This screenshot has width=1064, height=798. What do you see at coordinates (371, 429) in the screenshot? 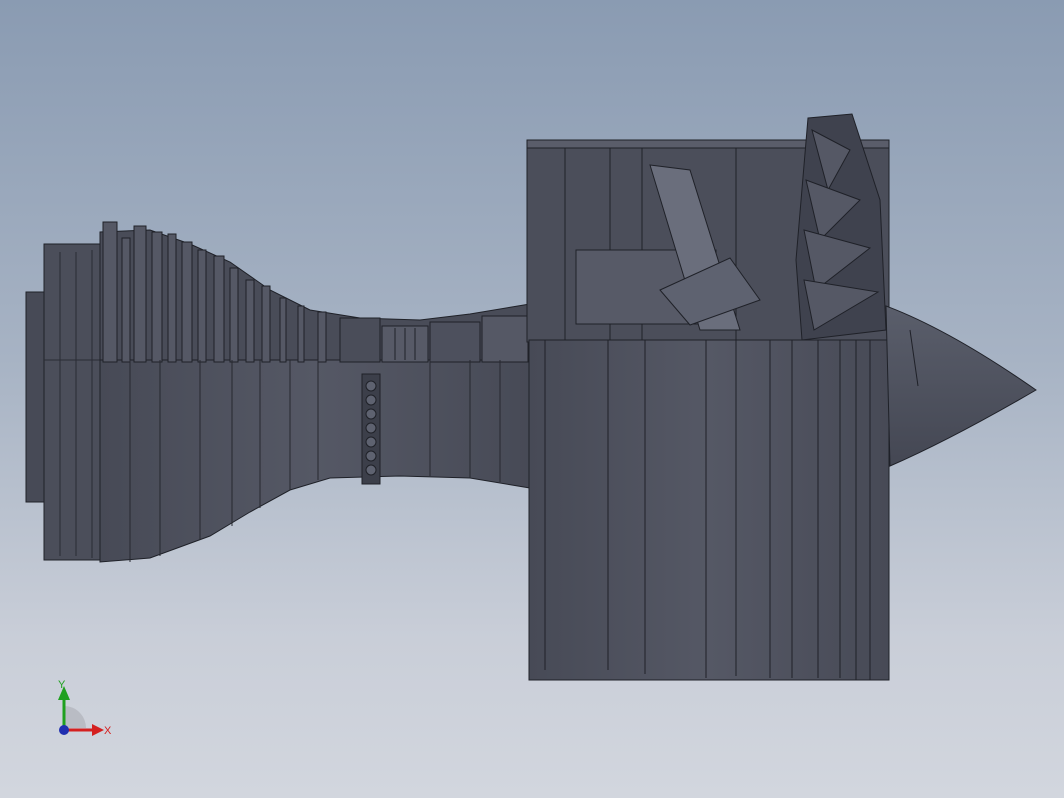
I see `shaft-bearing` at bounding box center [371, 429].